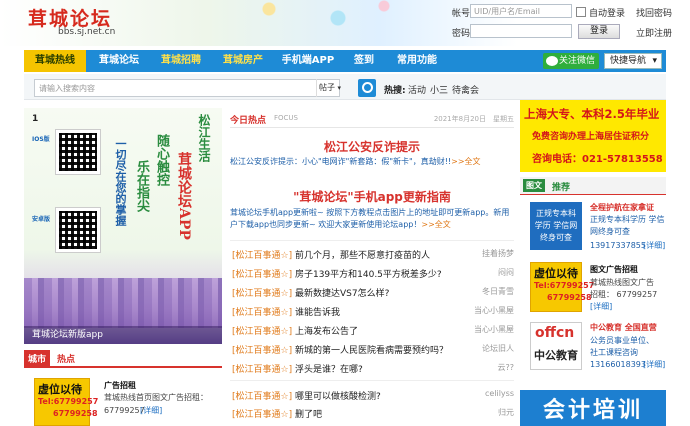  What do you see at coordinates (395, 91) in the screenshot?
I see `hot-search-label: 热搜:` at bounding box center [395, 91].